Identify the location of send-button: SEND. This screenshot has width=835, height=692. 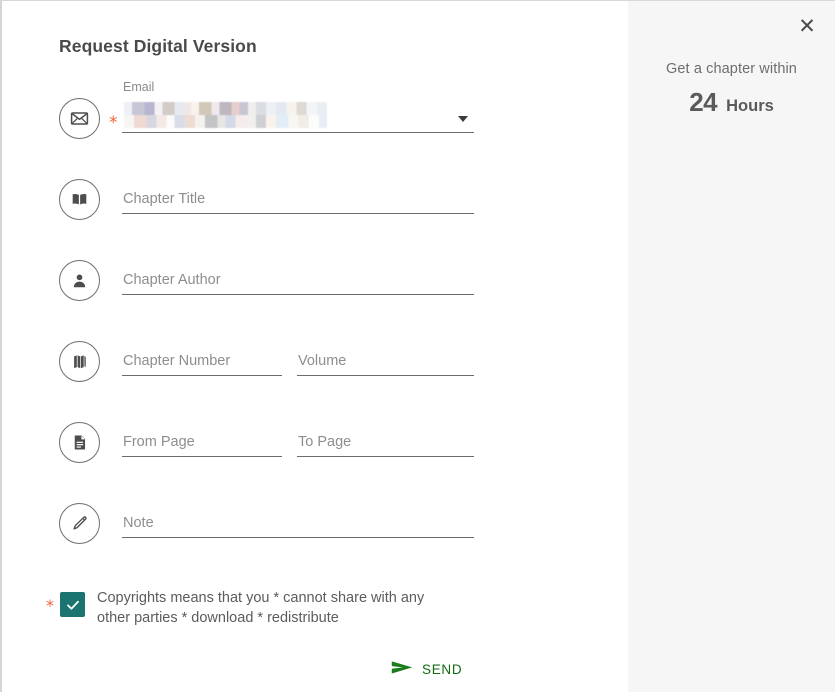
(426, 669).